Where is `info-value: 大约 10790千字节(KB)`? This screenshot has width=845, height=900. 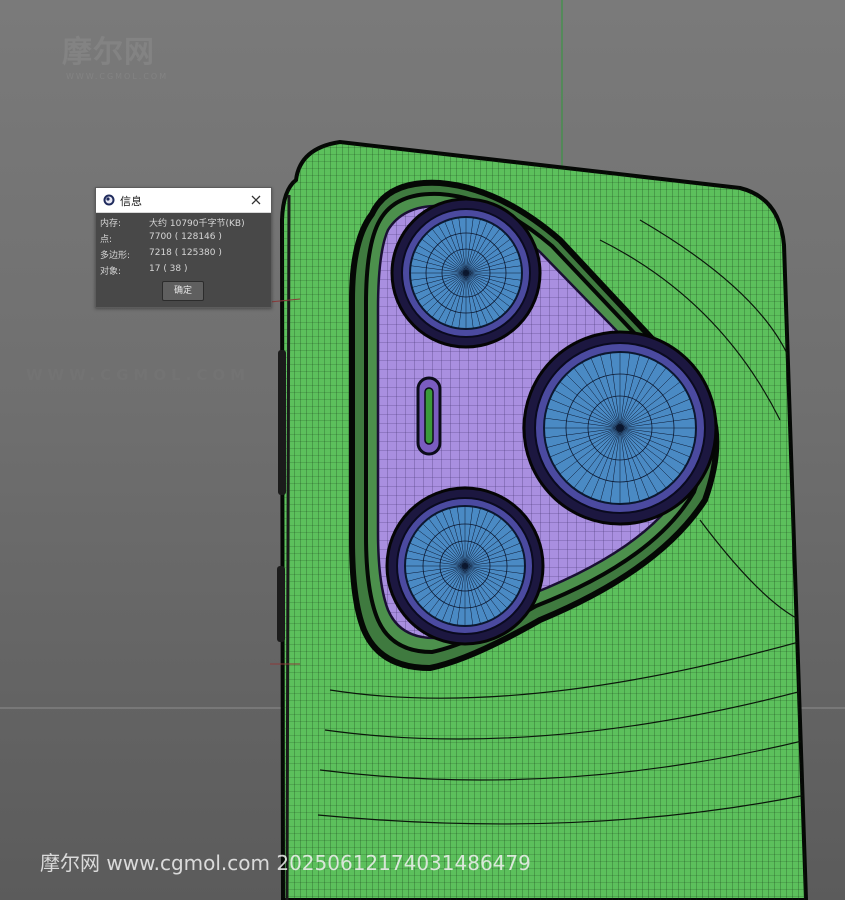
info-value: 大约 10790千字节(KB) is located at coordinates (197, 224).